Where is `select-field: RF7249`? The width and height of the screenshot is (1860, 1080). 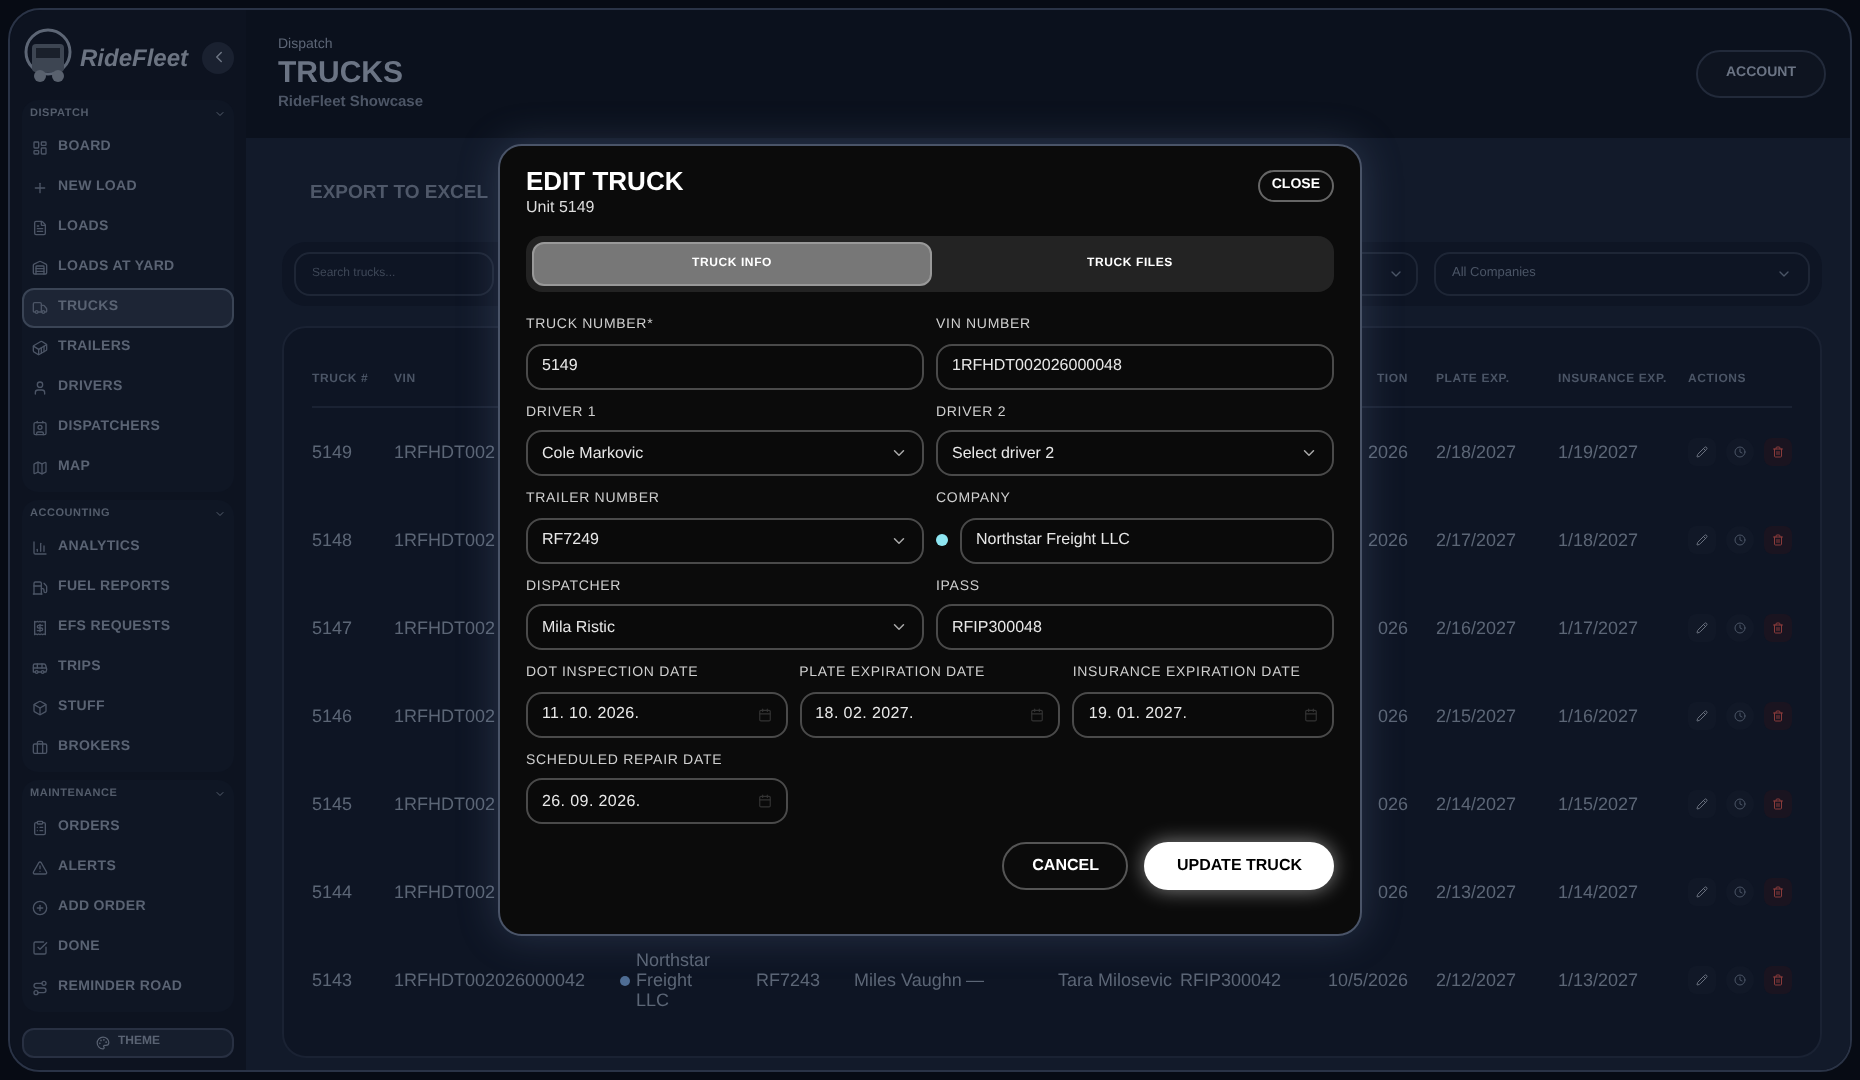 select-field: RF7249 is located at coordinates (725, 540).